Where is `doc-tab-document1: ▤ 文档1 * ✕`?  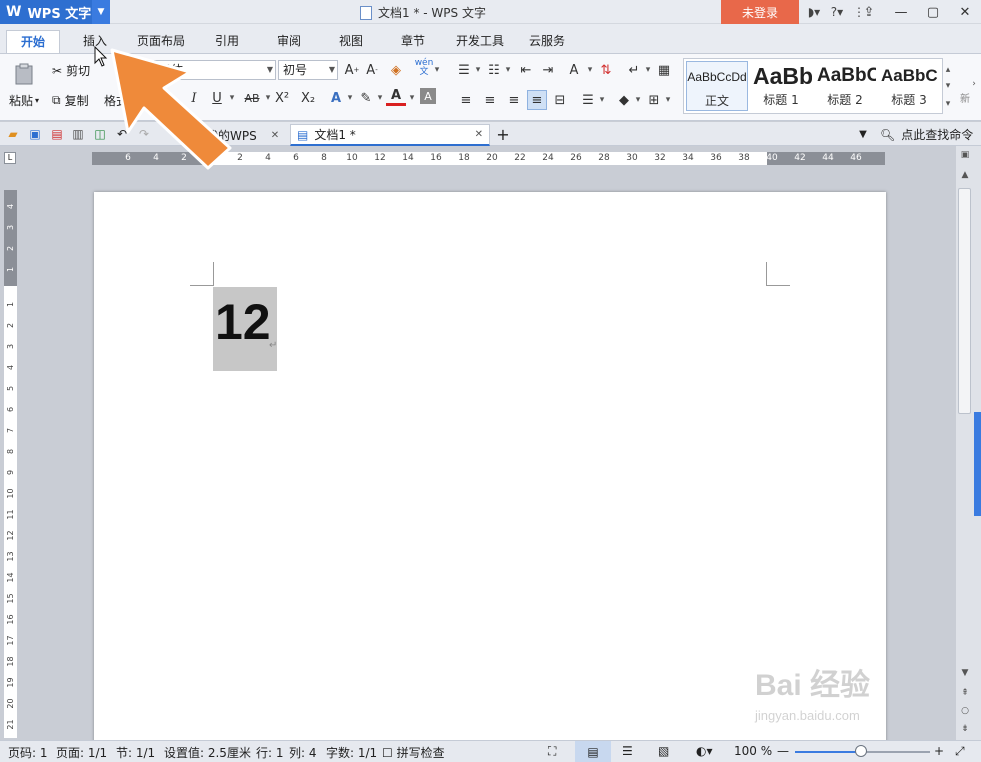 doc-tab-document1: ▤ 文档1 * ✕ is located at coordinates (390, 135).